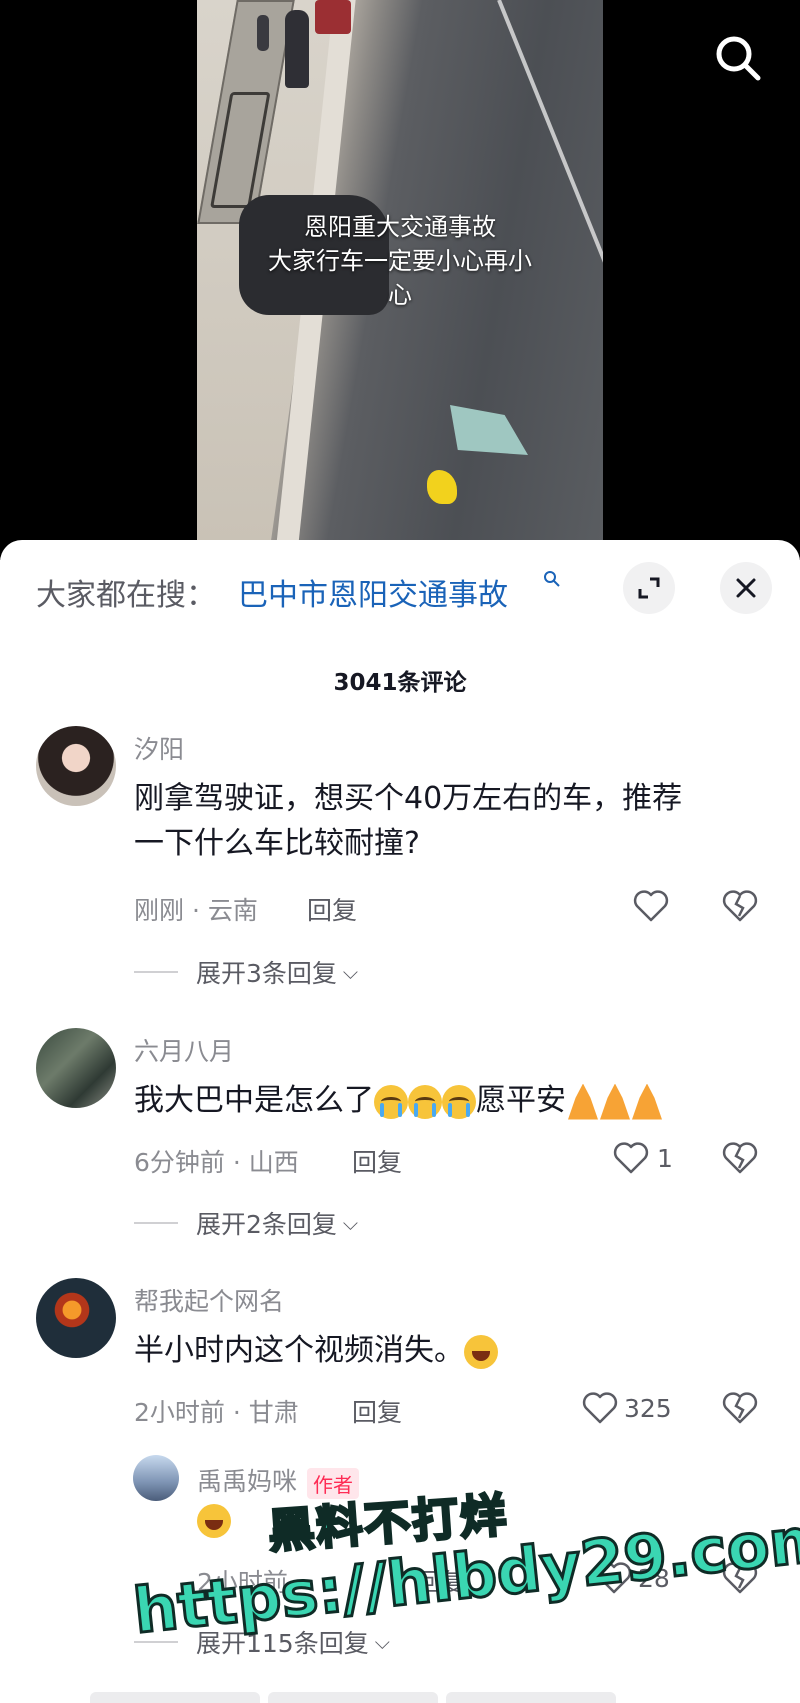  I want to click on comment-username: 汐阳, so click(159, 748).